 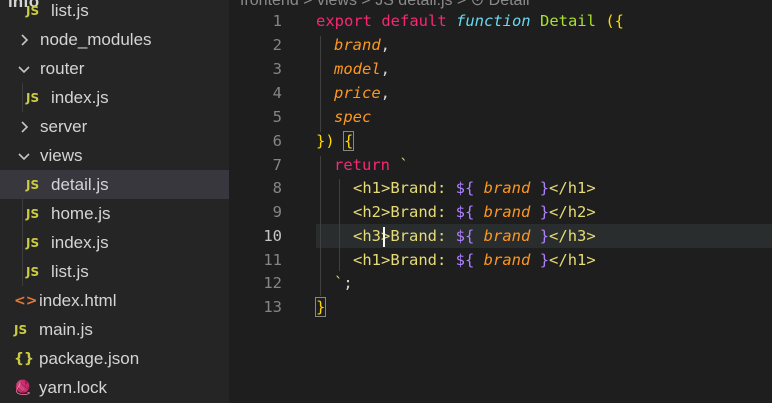 What do you see at coordinates (114, 271) in the screenshot?
I see `tree-item-views-list-js: JS list.js` at bounding box center [114, 271].